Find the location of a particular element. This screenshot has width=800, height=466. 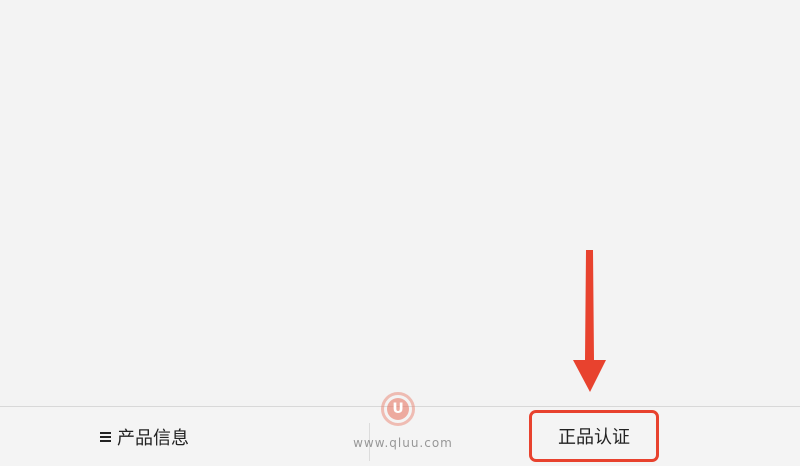

bottom-toolbar: 产品信息 正品认证 is located at coordinates (400, 436).